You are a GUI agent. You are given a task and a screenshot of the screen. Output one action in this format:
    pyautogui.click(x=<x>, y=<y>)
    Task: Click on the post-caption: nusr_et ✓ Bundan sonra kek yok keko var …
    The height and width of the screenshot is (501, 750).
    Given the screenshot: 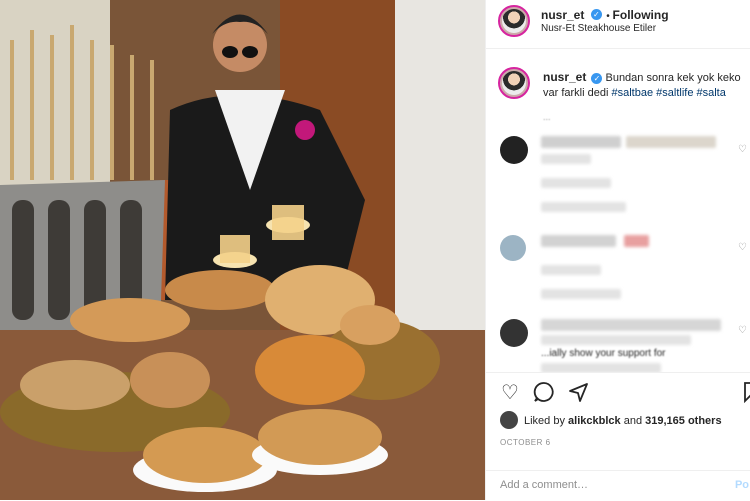 What is the action you would take?
    pyautogui.click(x=645, y=85)
    